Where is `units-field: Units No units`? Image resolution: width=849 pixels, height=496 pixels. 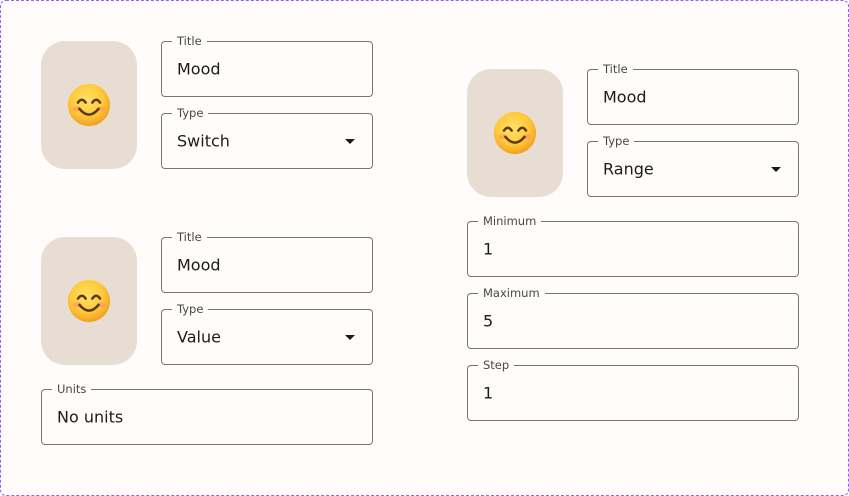
units-field: Units No units is located at coordinates (207, 413).